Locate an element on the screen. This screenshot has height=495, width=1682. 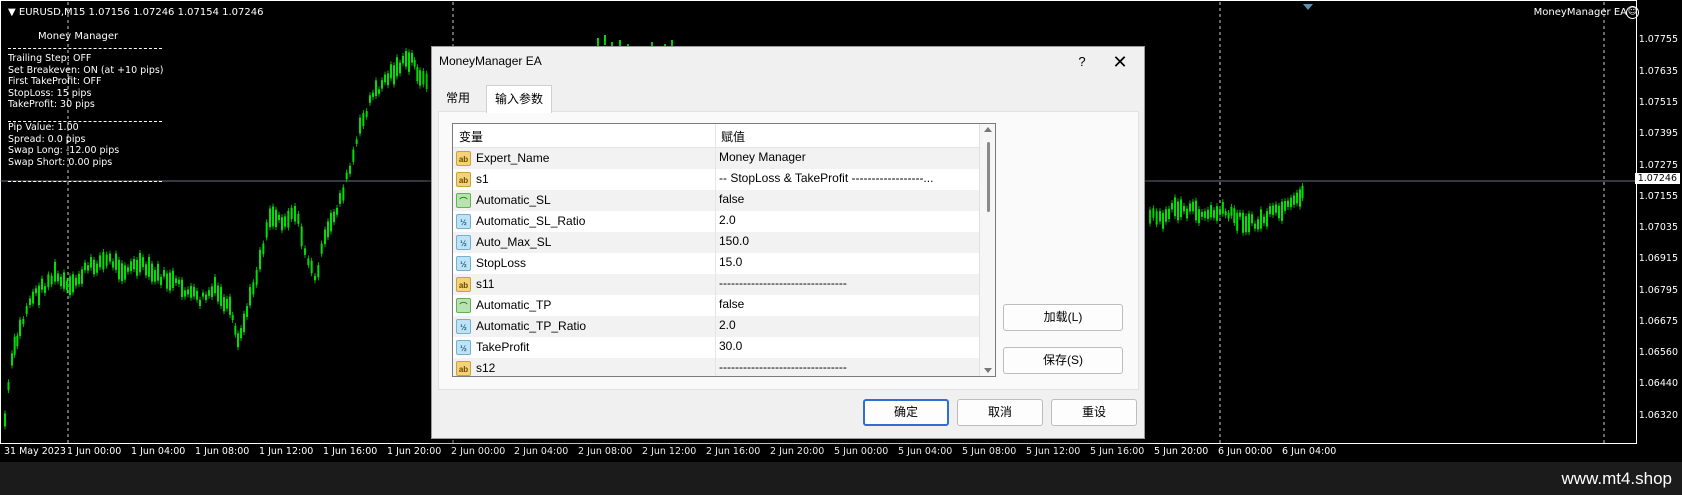
reset-button: 重设 is located at coordinates (1094, 412).